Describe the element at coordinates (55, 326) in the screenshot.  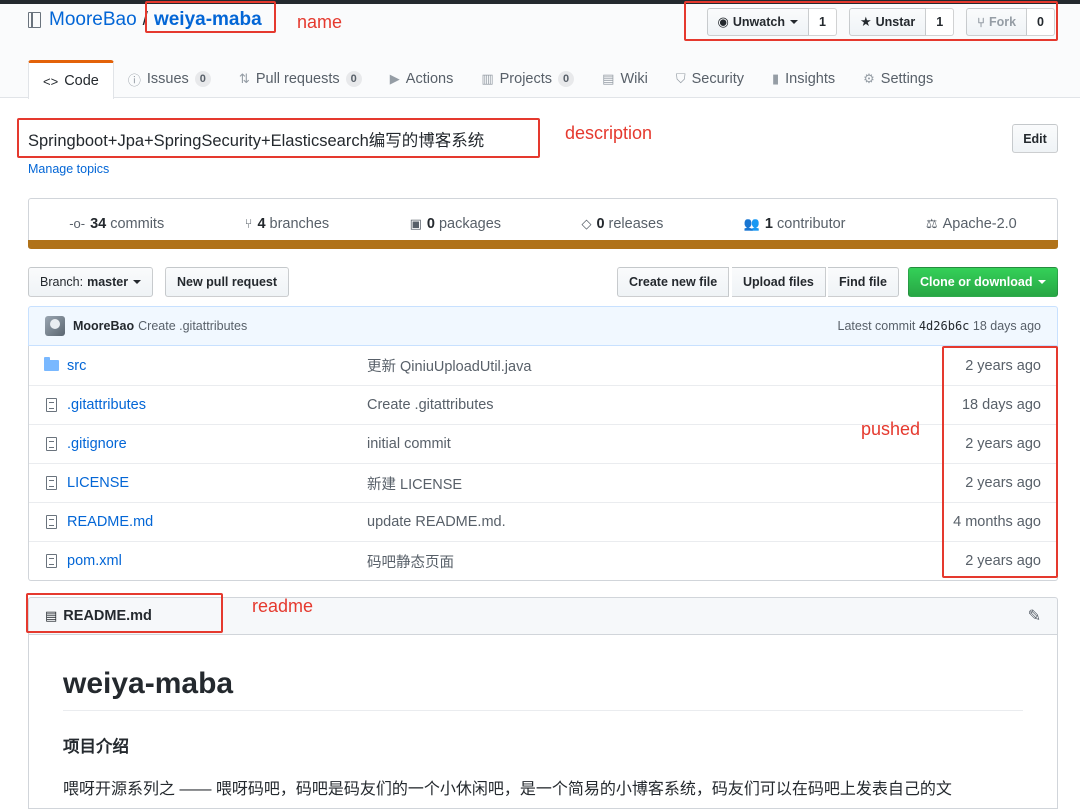
I see `avatar` at that location.